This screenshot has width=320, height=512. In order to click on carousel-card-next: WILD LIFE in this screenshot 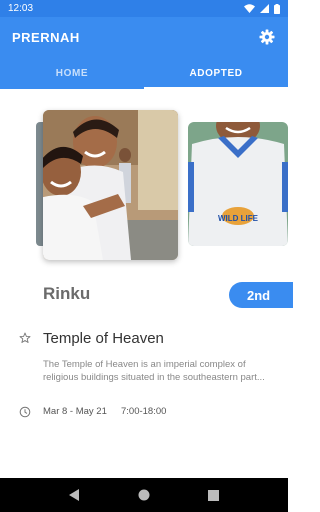, I will do `click(238, 184)`.